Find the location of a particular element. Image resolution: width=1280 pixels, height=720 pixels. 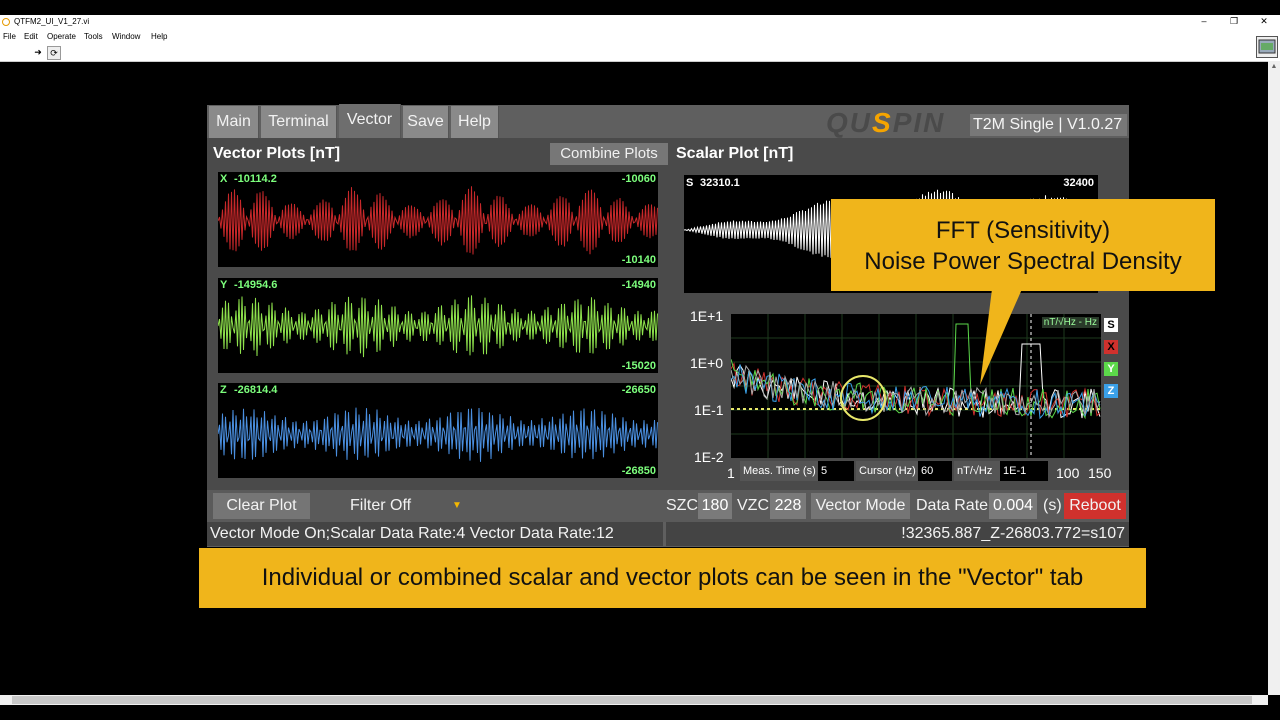

tab-main: Main is located at coordinates (234, 122).